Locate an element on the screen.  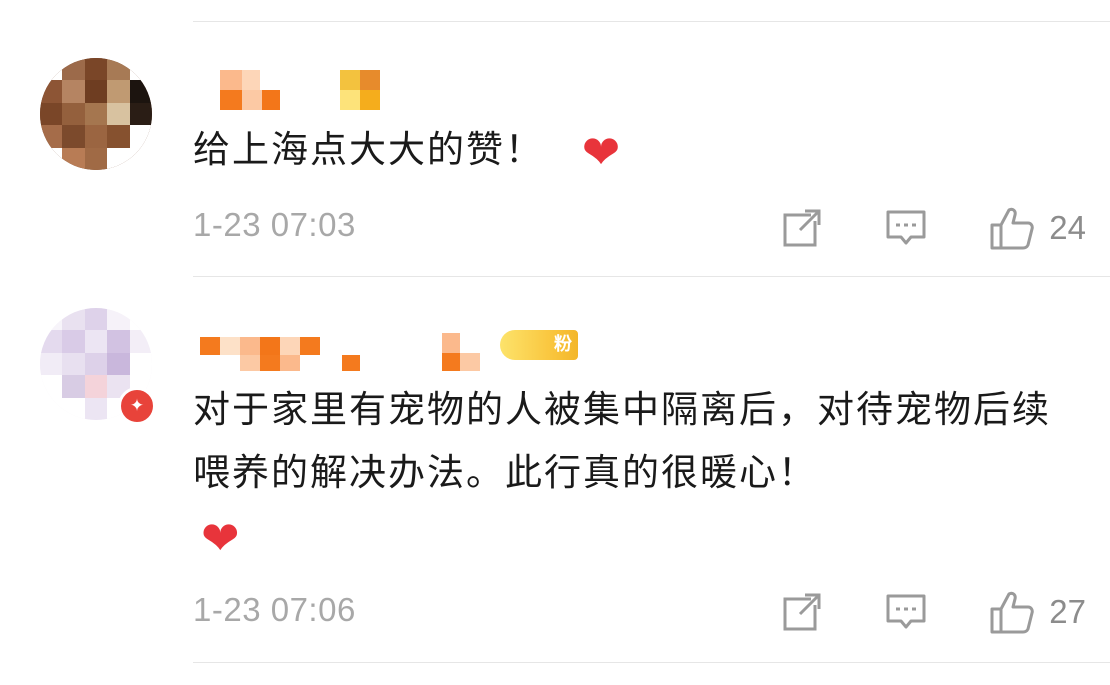
like-count: 24 is located at coordinates (1067, 227).